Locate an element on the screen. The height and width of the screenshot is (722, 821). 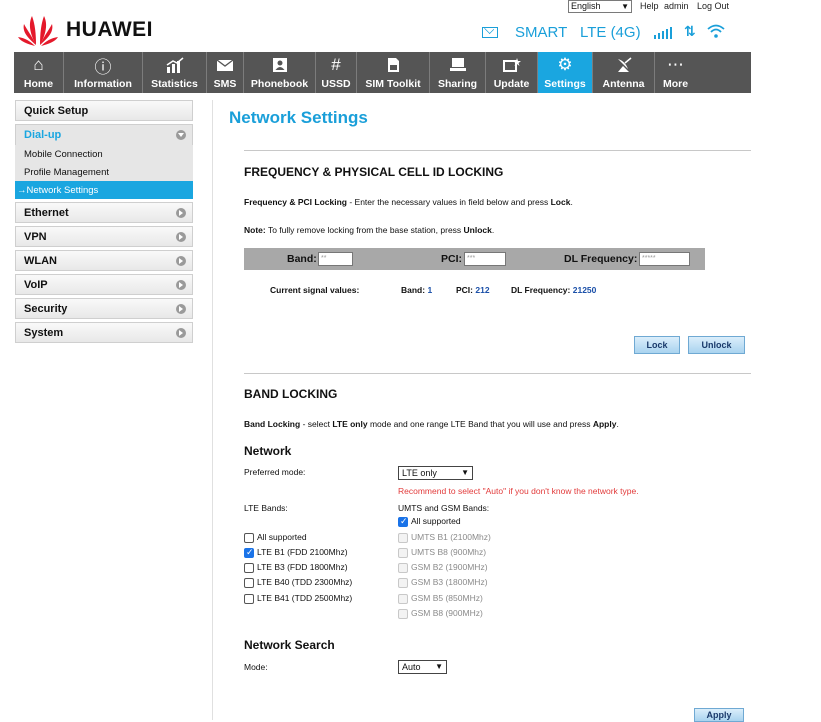
search-mode-select: Auto ▼ is located at coordinates (422, 667).